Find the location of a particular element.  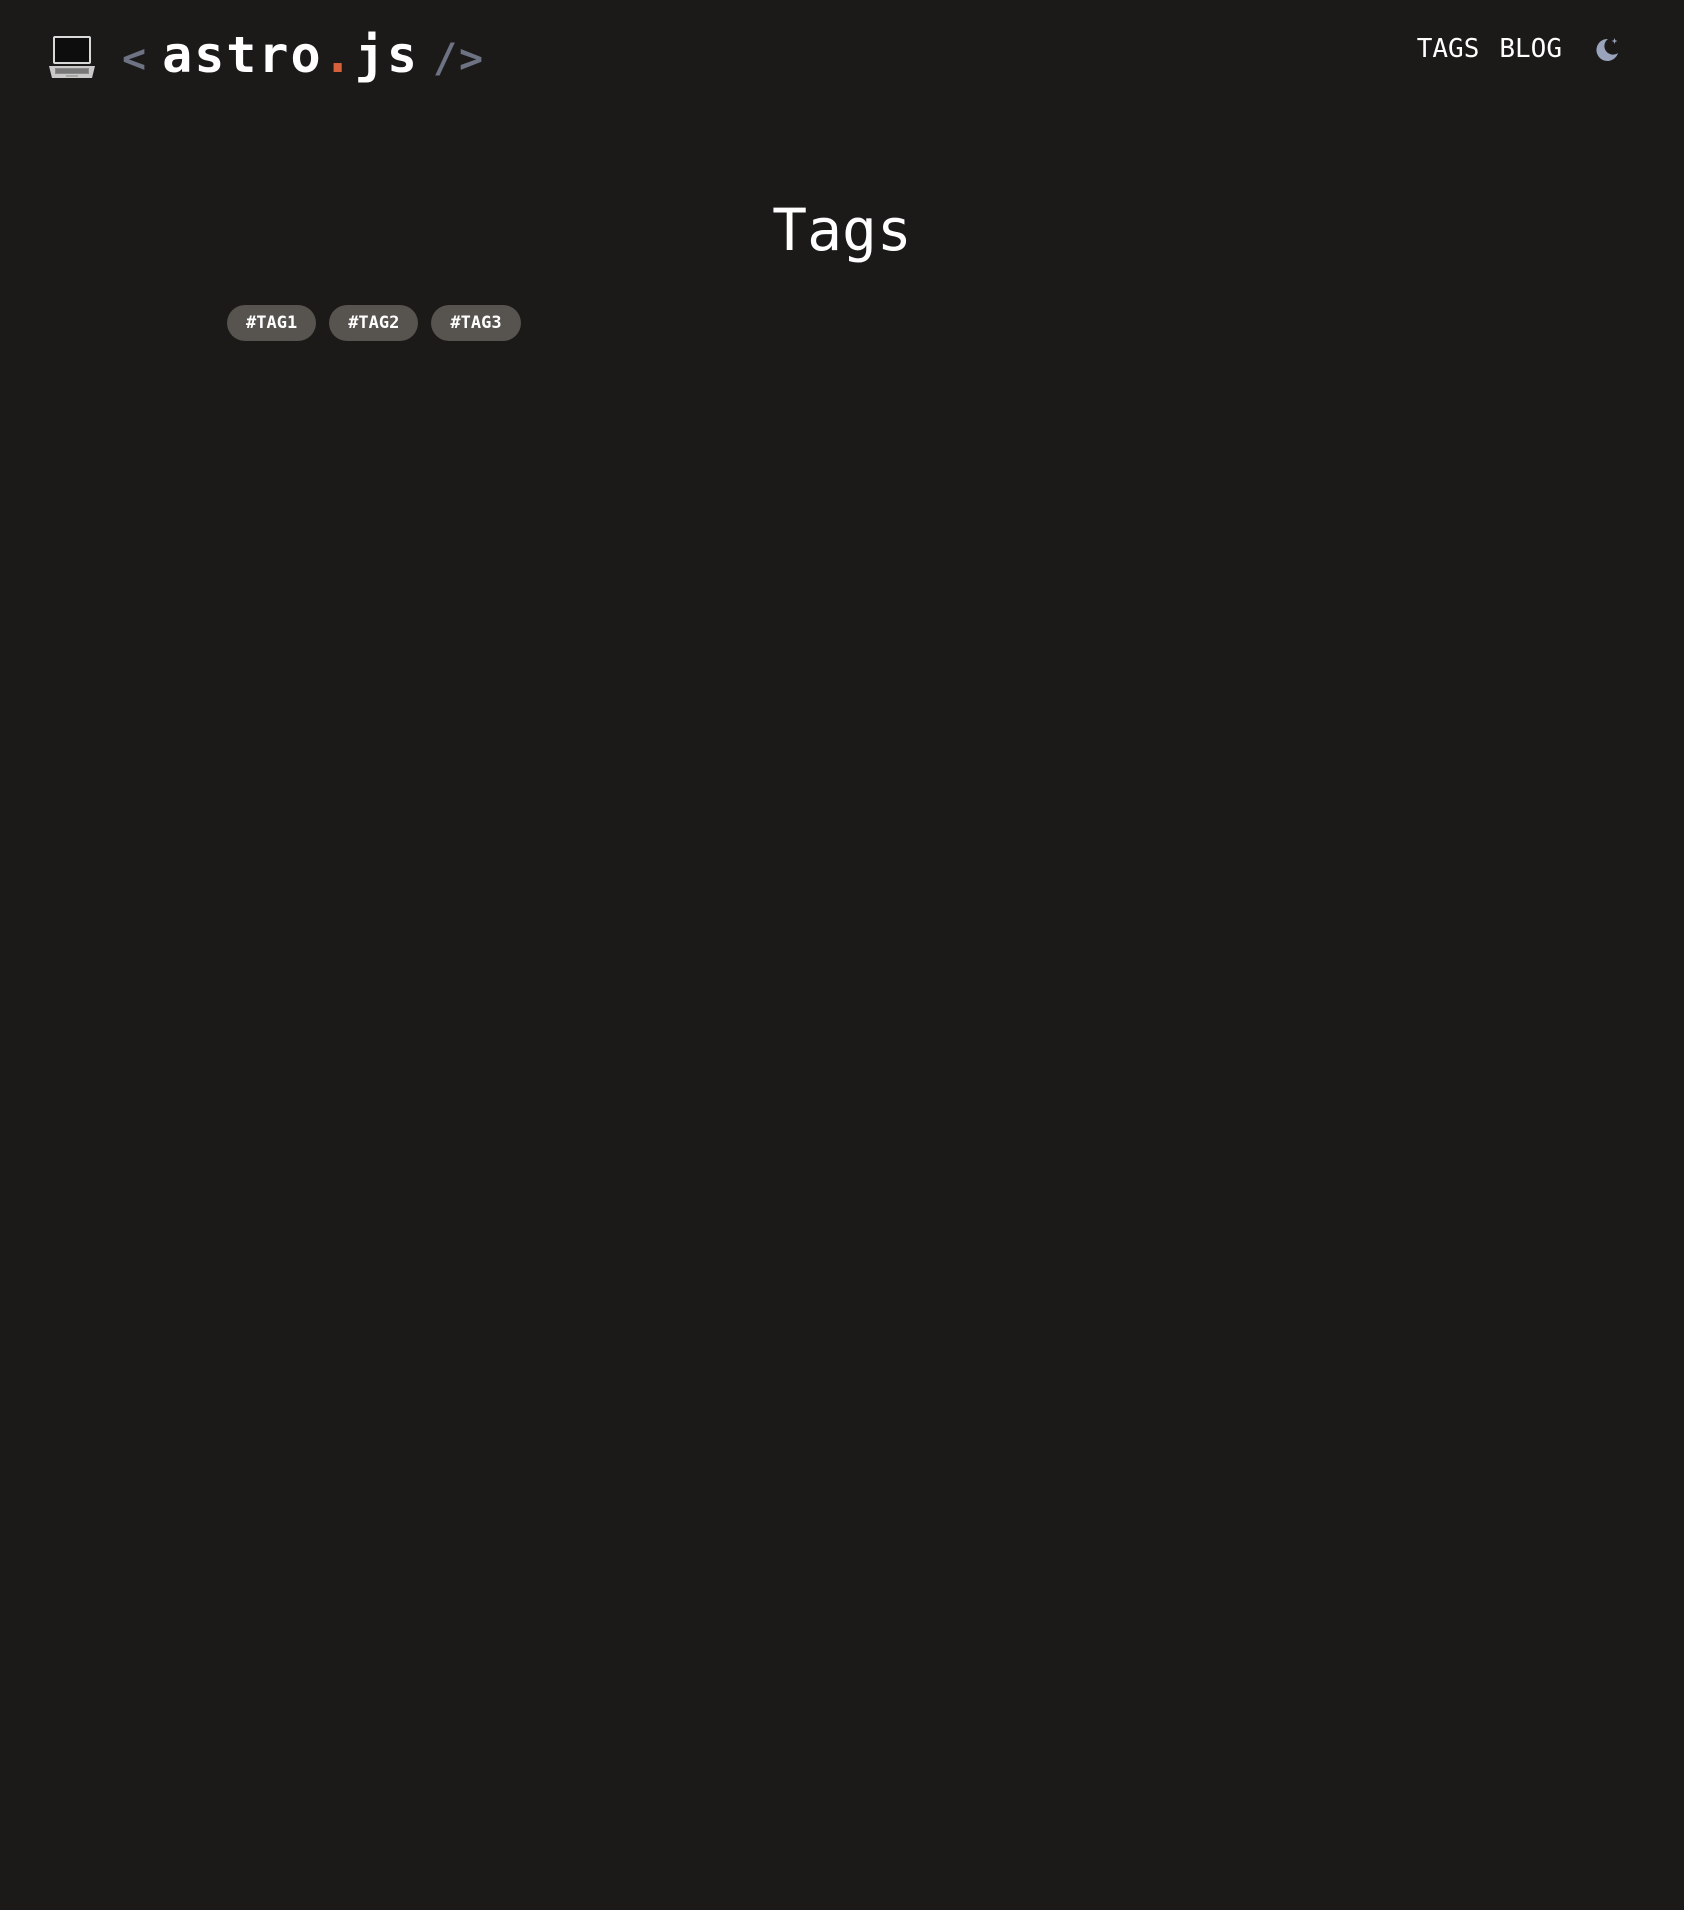

main-nav: TAGS BLOG is located at coordinates (1550, 49).